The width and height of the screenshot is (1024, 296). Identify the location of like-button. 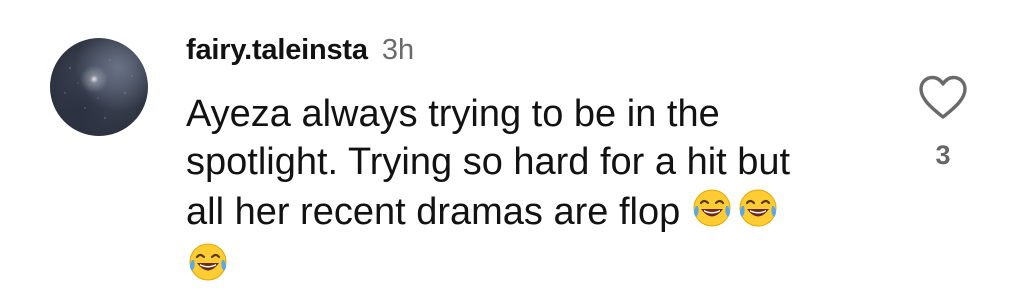
(943, 98).